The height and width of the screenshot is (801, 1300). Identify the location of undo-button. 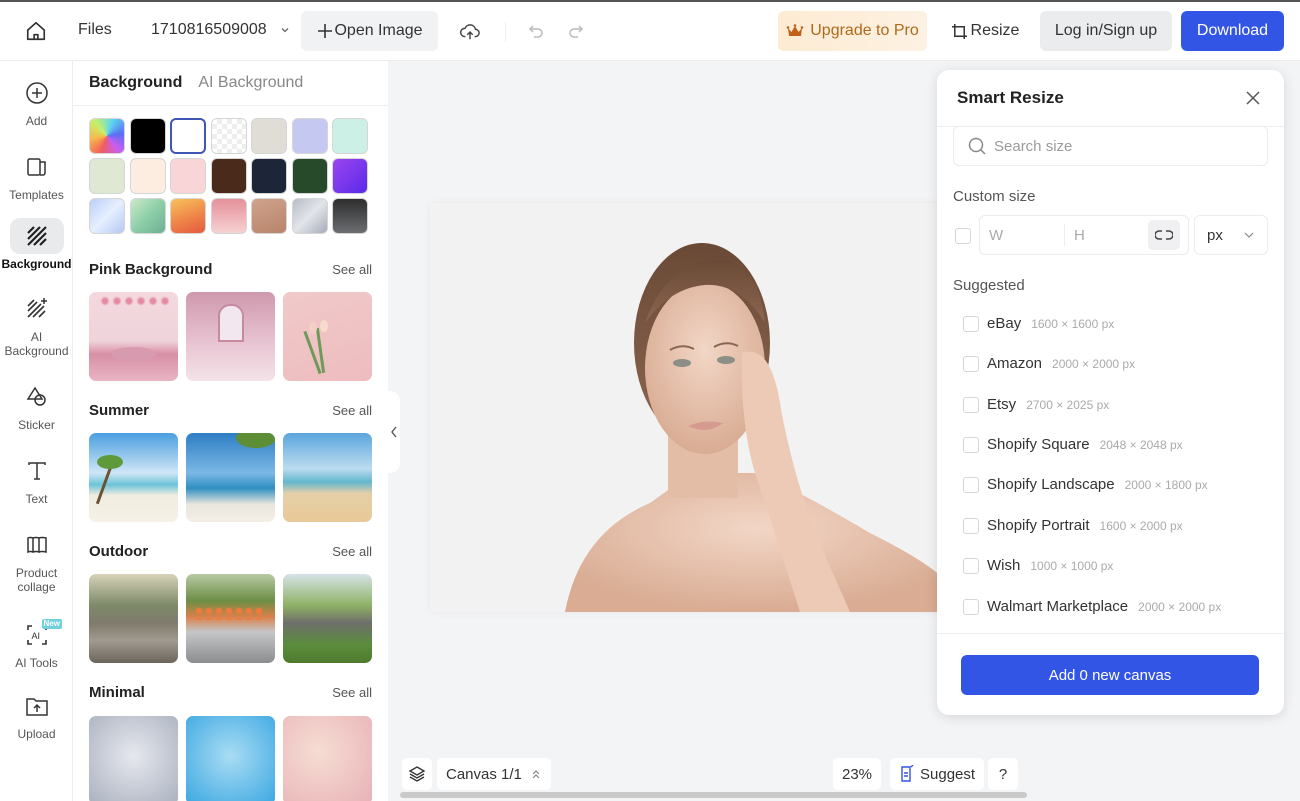
(536, 32).